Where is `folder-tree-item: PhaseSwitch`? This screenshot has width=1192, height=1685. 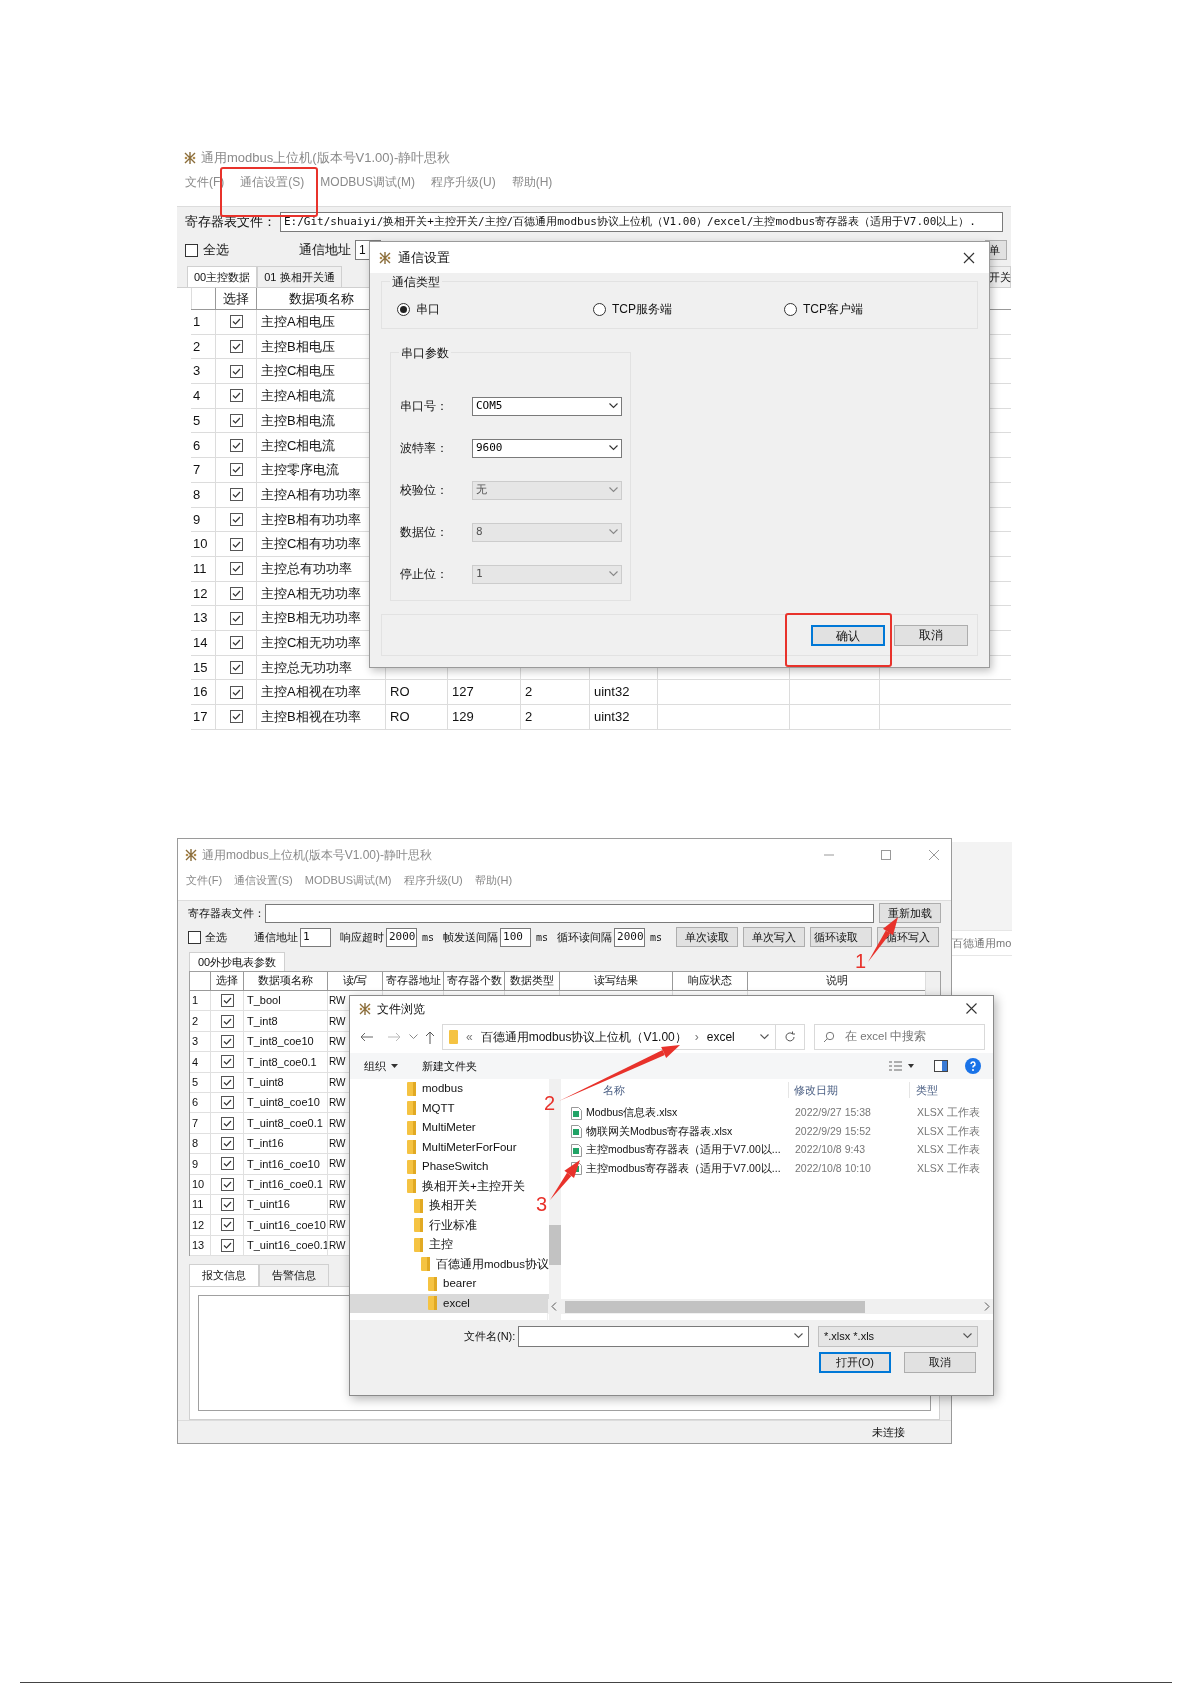
folder-tree-item: PhaseSwitch is located at coordinates (449, 1167).